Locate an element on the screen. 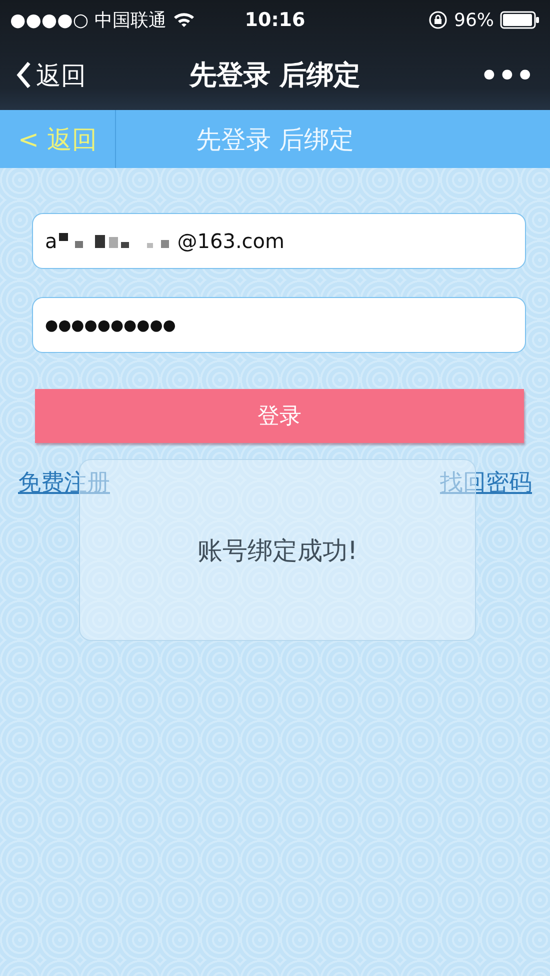 The width and height of the screenshot is (550, 976). text-link: 免费注册 is located at coordinates (64, 482).